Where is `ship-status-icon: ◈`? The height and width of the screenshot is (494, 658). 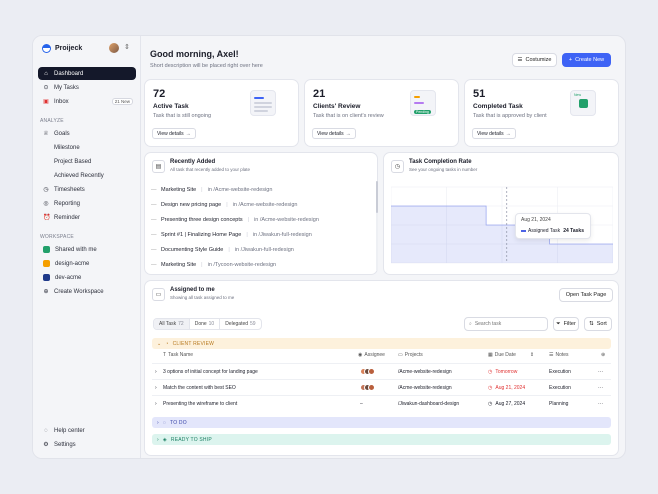
ship-status-icon: ◈ is located at coordinates (164, 439).